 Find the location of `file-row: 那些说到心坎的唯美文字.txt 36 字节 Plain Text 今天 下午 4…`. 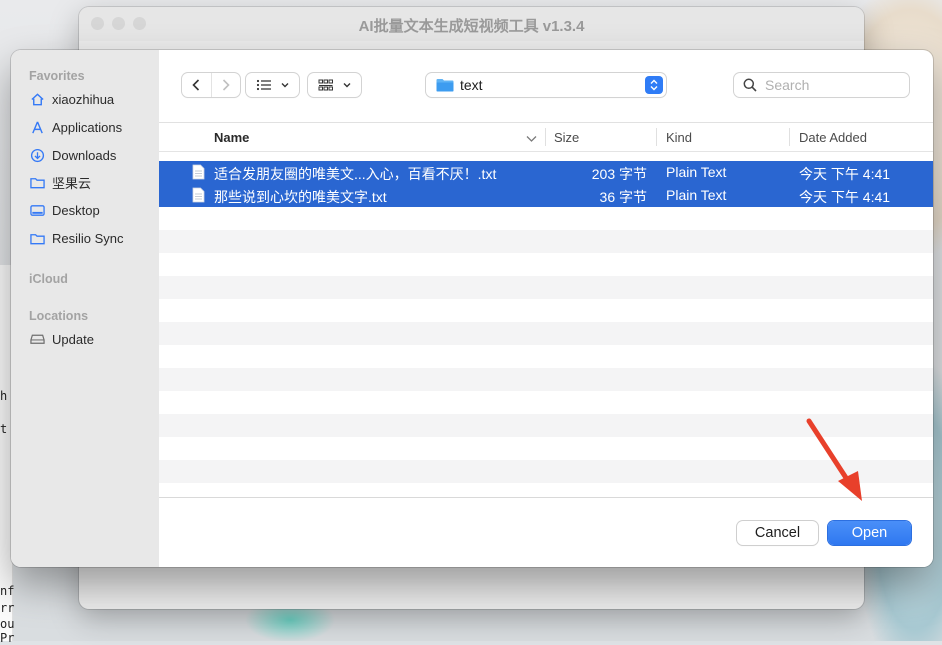

file-row: 那些说到心坎的唯美文字.txt 36 字节 Plain Text 今天 下午 4… is located at coordinates (546, 195).